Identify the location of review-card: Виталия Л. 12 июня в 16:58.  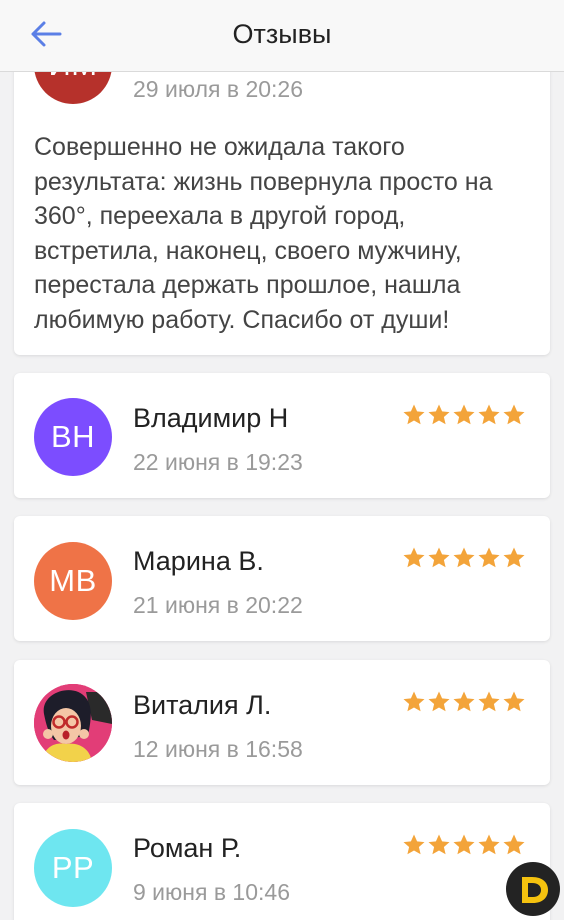
(282, 722).